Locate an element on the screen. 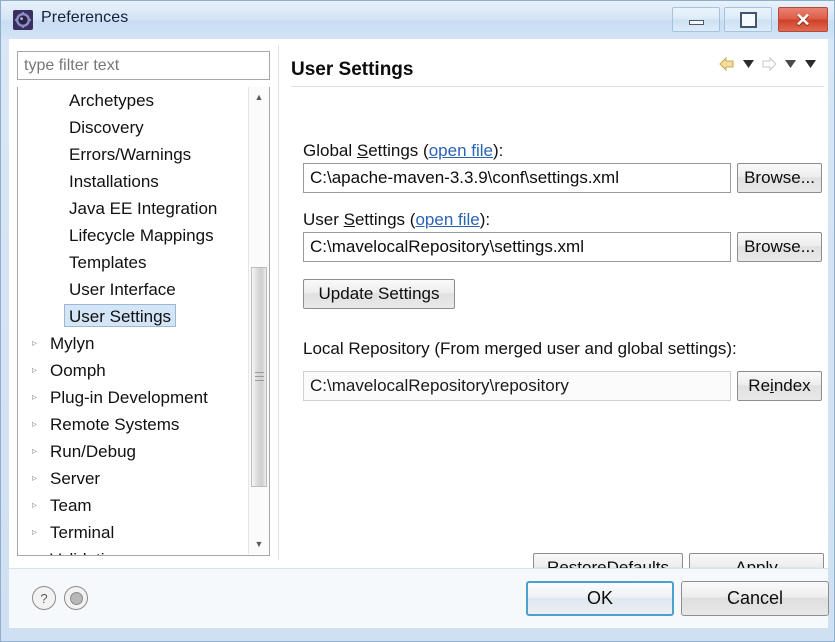  tip-icon is located at coordinates (76, 598).